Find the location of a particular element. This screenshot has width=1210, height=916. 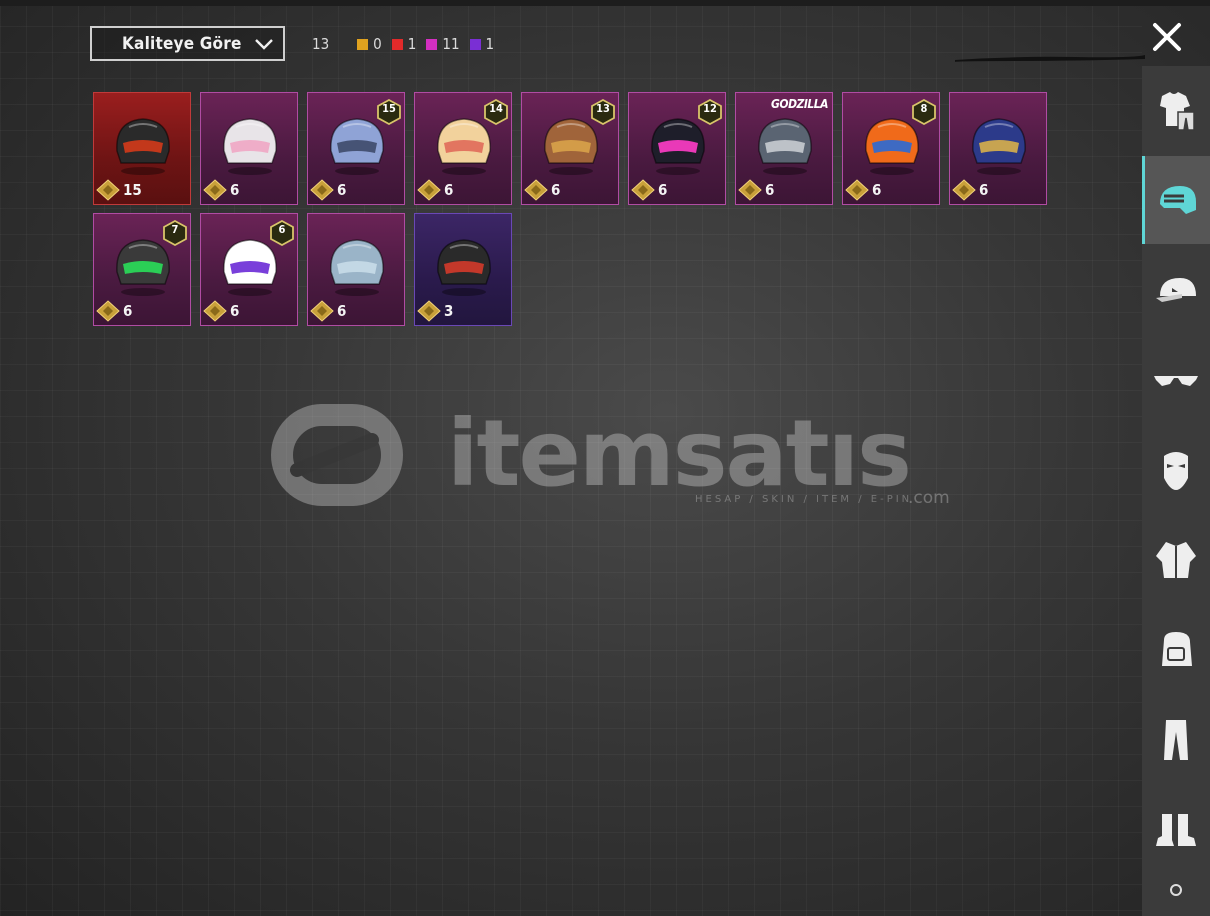

boots-tab is located at coordinates (1176, 830).